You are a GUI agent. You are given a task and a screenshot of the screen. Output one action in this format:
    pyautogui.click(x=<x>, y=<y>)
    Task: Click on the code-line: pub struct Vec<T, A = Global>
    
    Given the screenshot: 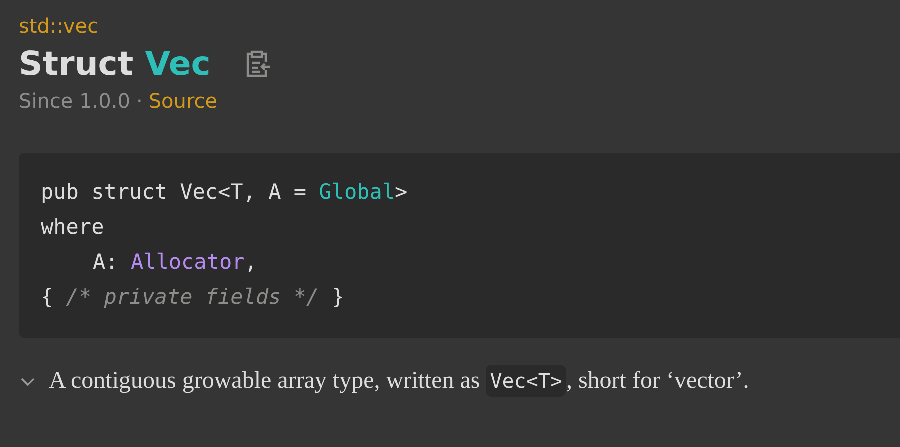 What is the action you would take?
    pyautogui.click(x=224, y=192)
    